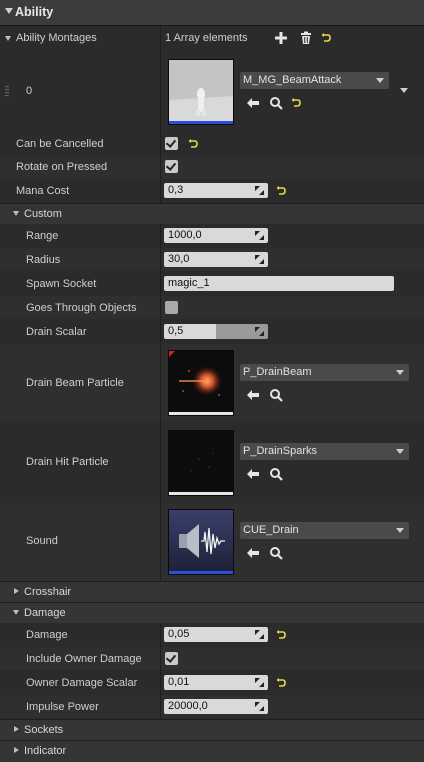 This screenshot has width=424, height=762. Describe the element at coordinates (45, 613) in the screenshot. I see `damage-section-label: Damage` at that location.